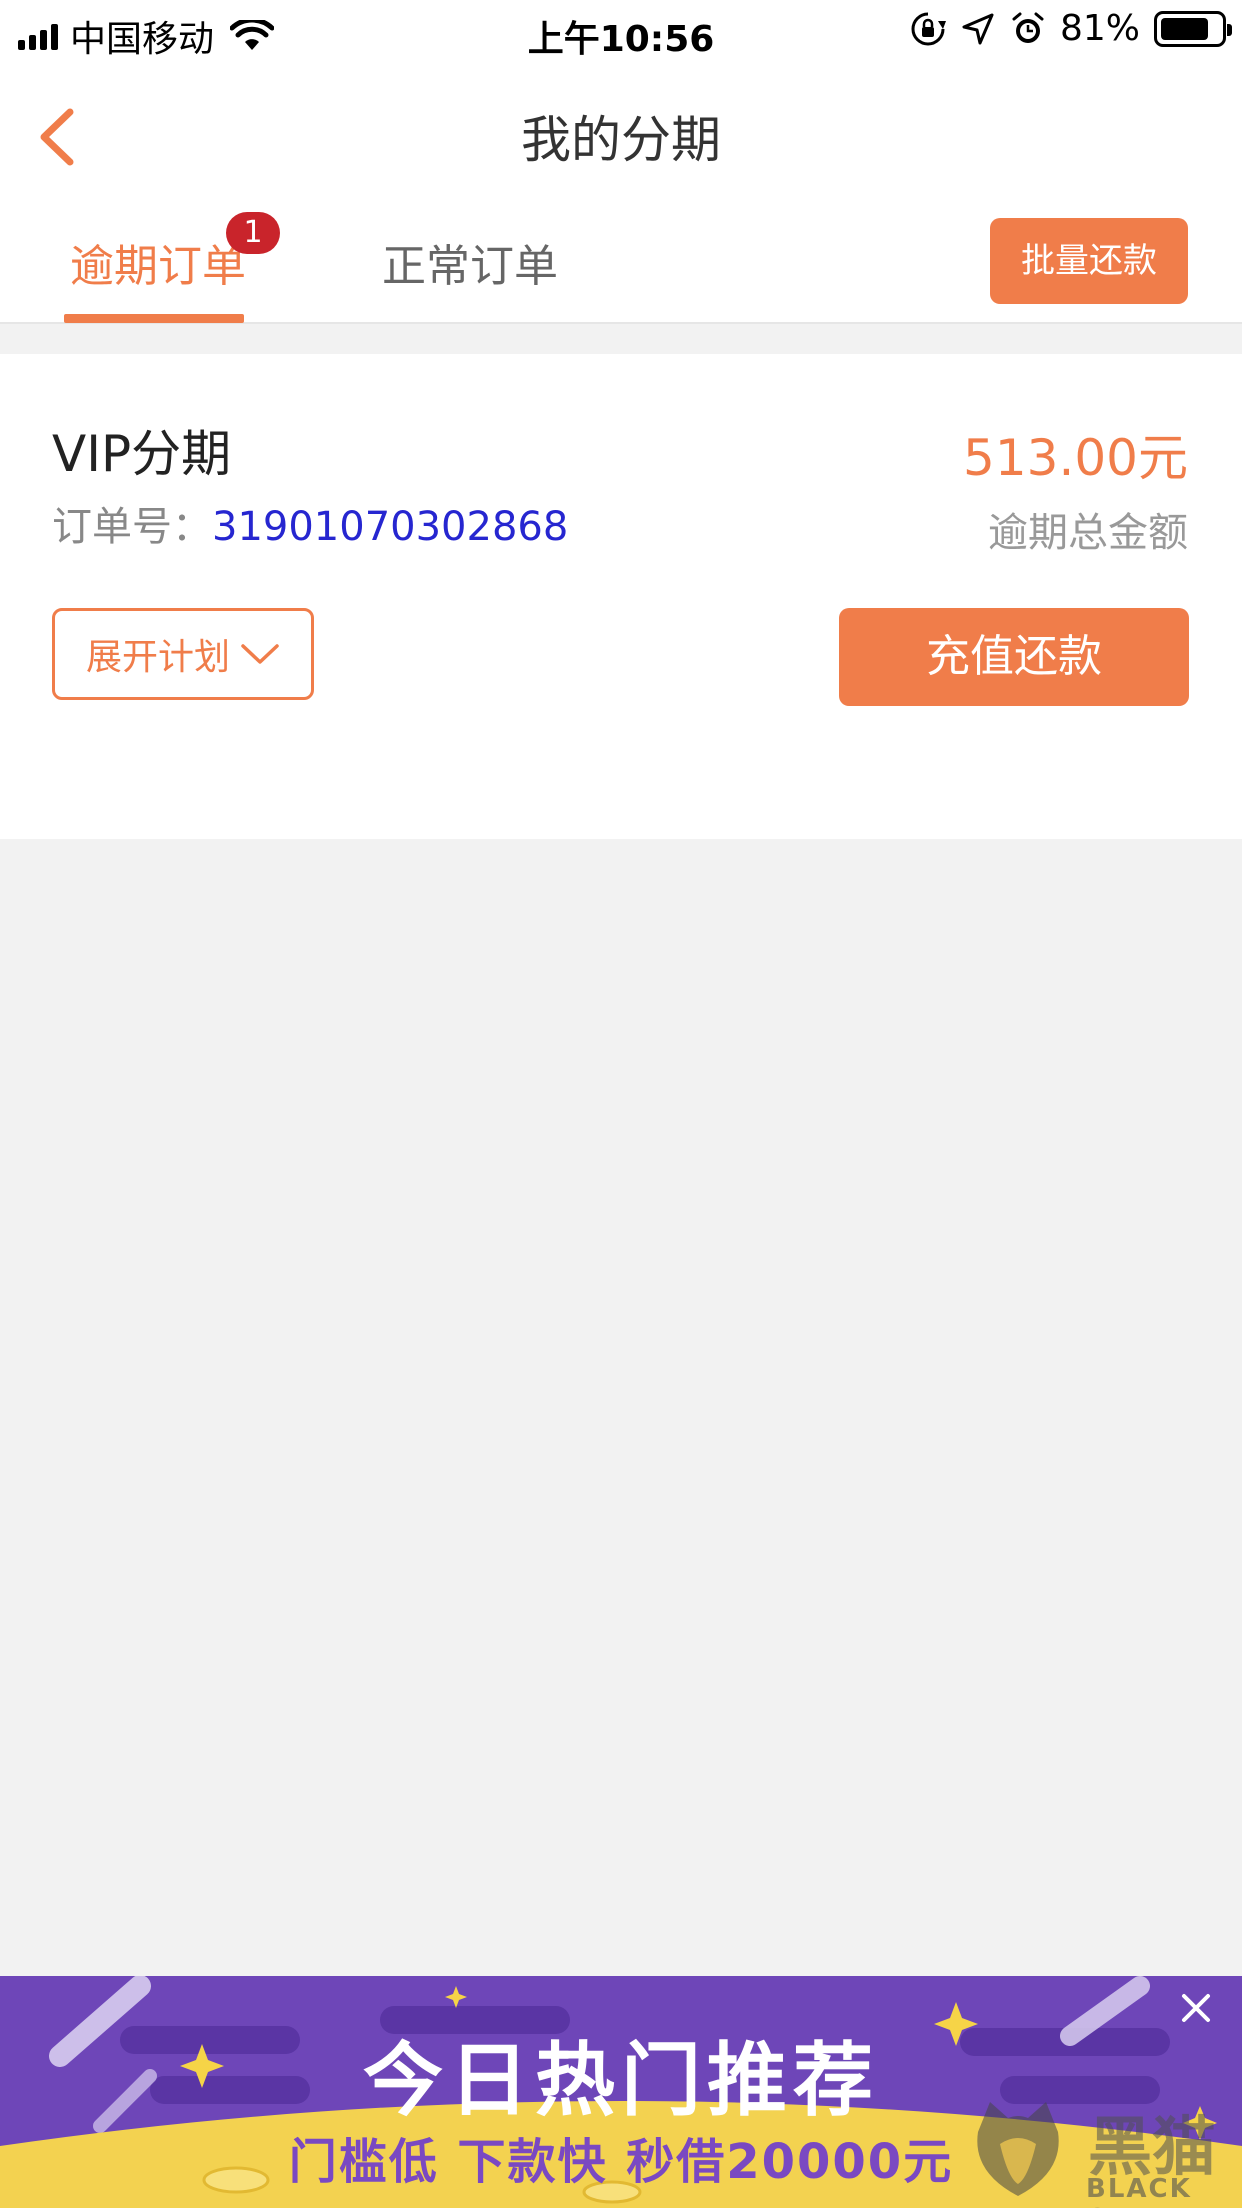 This screenshot has height=2208, width=1242. I want to click on status-right: 81%, so click(1071, 28).